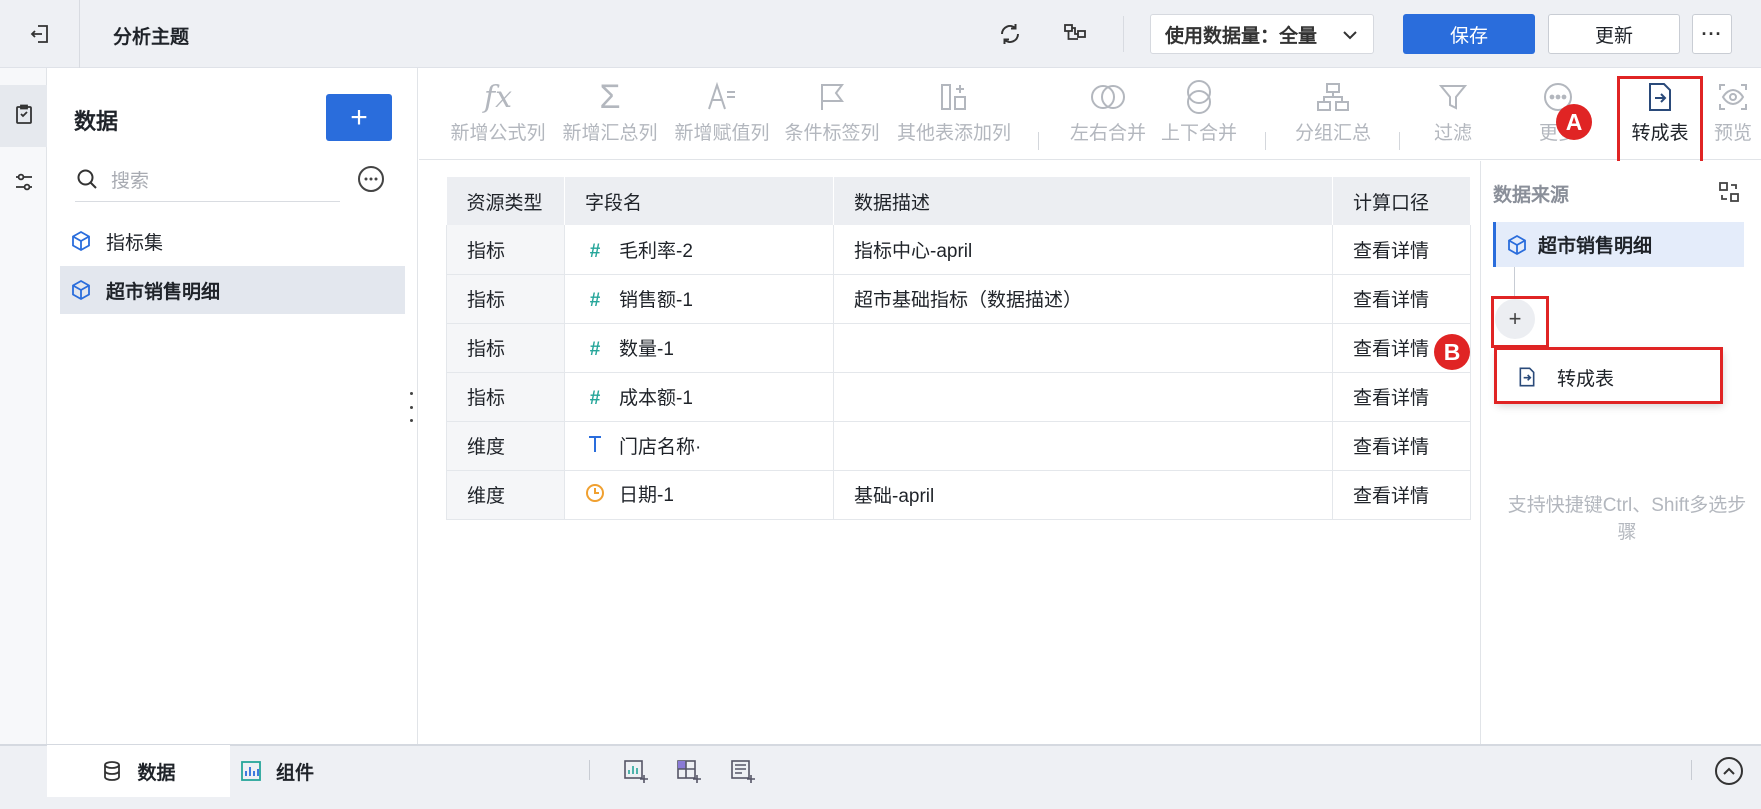 The image size is (1761, 809). Describe the element at coordinates (505, 201) in the screenshot. I see `column-header: 资源类型` at that location.